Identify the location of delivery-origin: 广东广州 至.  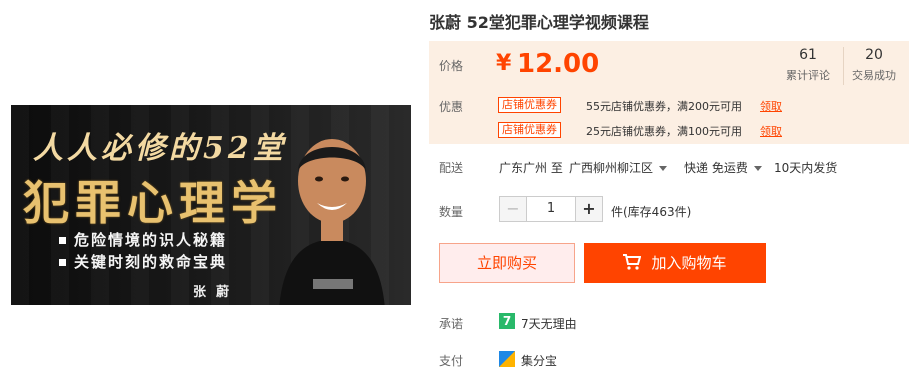
(531, 168).